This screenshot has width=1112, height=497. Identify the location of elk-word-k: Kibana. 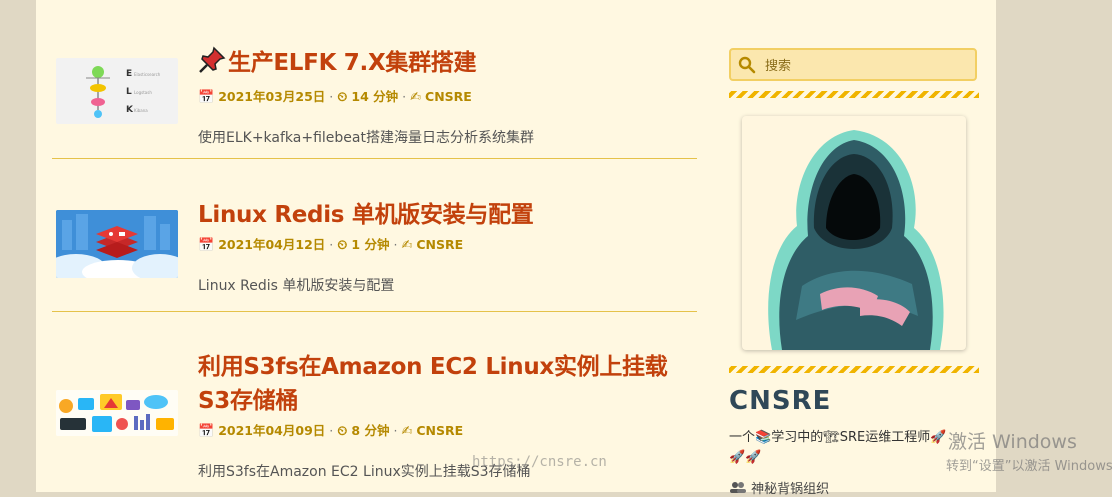
(141, 110).